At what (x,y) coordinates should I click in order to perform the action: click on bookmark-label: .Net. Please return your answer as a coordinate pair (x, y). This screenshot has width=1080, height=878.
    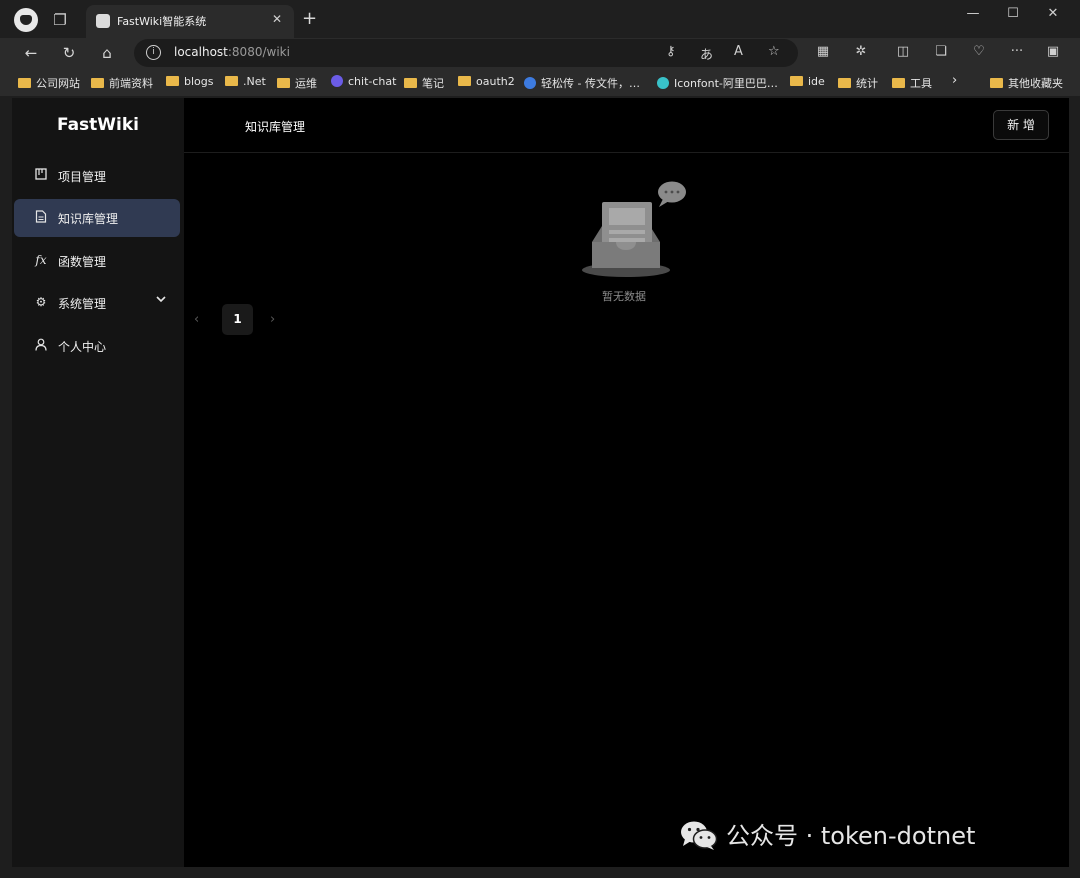
    Looking at the image, I should click on (254, 81).